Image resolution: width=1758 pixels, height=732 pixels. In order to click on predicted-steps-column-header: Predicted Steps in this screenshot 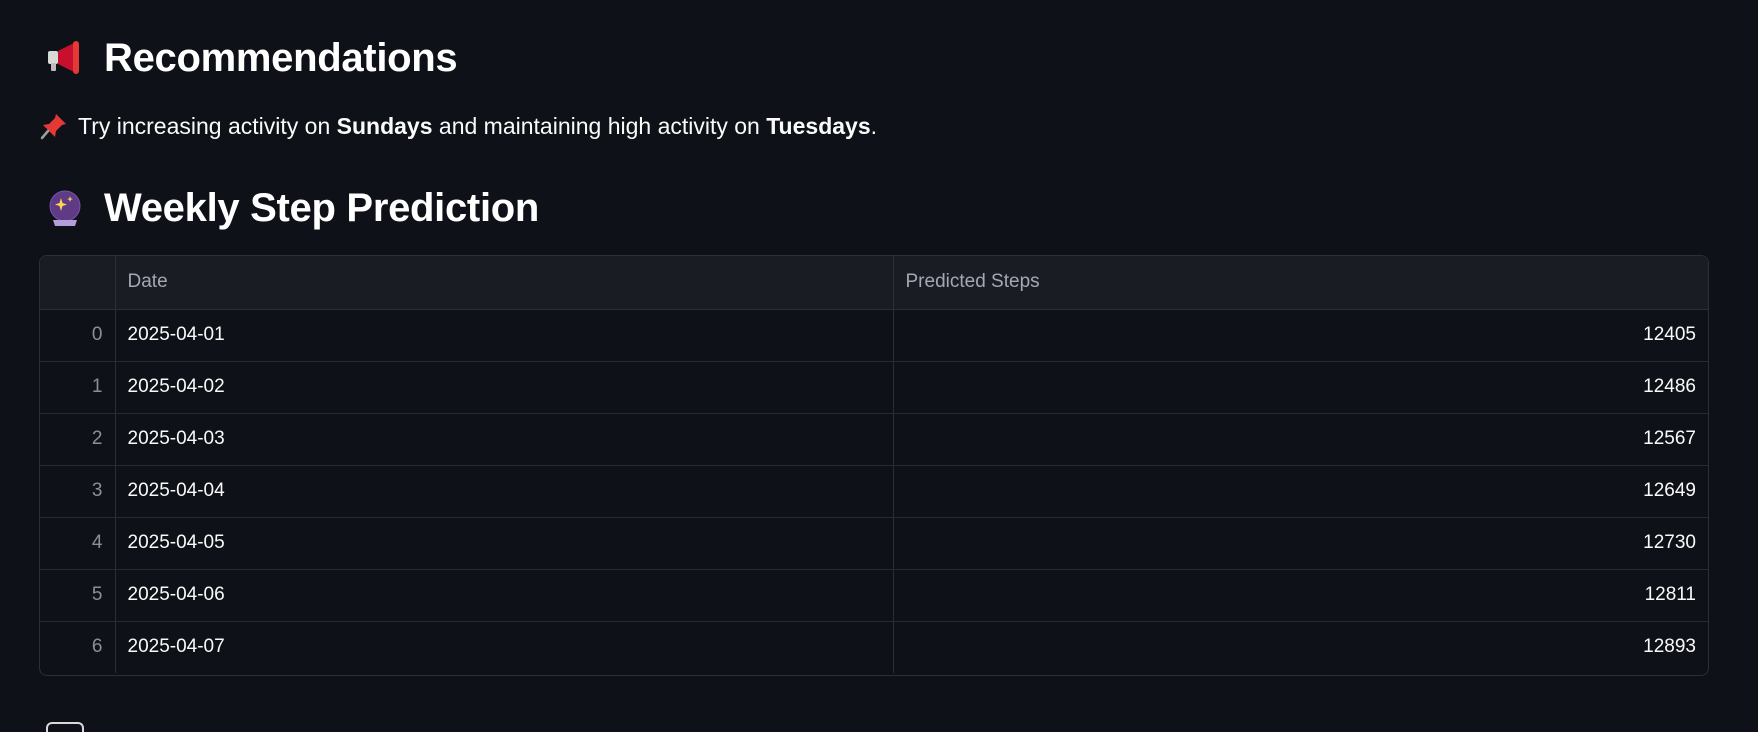, I will do `click(1300, 283)`.